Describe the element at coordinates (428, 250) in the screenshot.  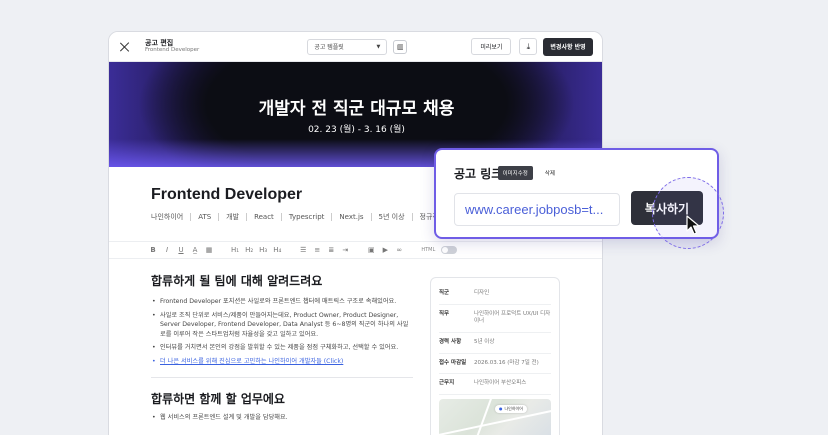
I see `html-label: HTML` at that location.